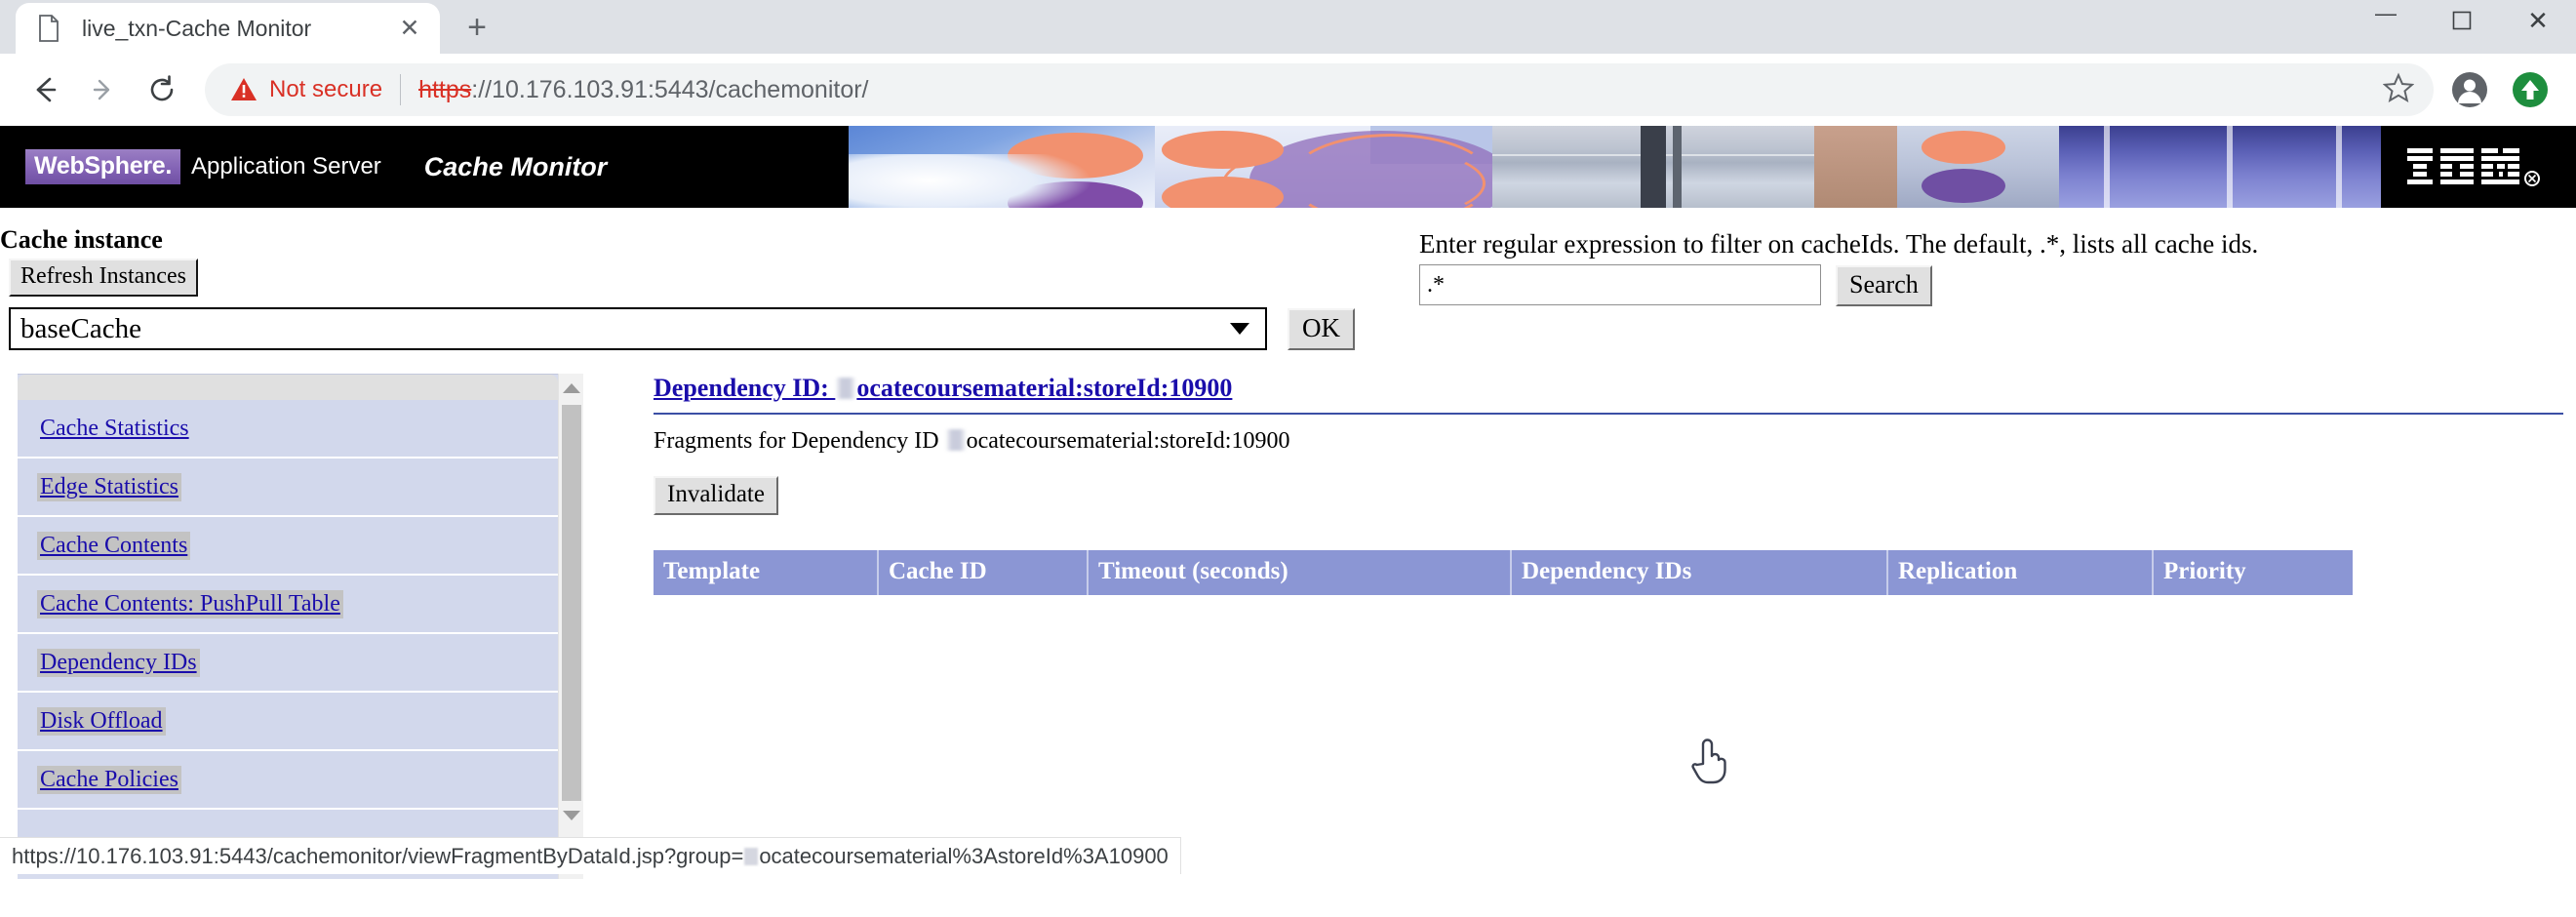  Describe the element at coordinates (1608, 414) in the screenshot. I see `heading-divider` at that location.